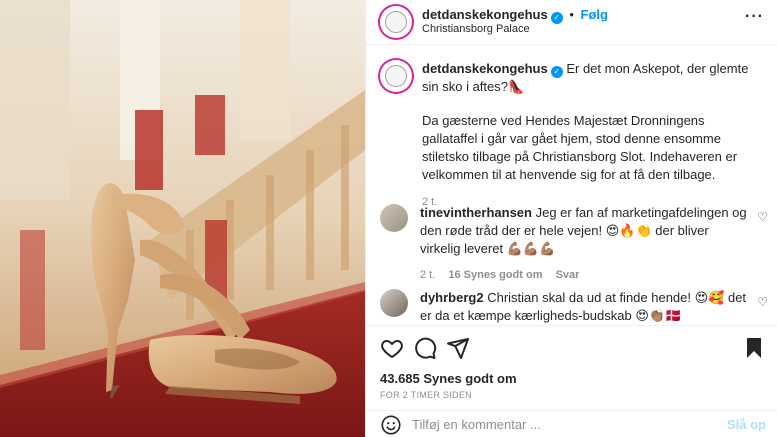 This screenshot has height=437, width=777. Describe the element at coordinates (754, 348) in the screenshot. I see `bookmark-icon` at that location.